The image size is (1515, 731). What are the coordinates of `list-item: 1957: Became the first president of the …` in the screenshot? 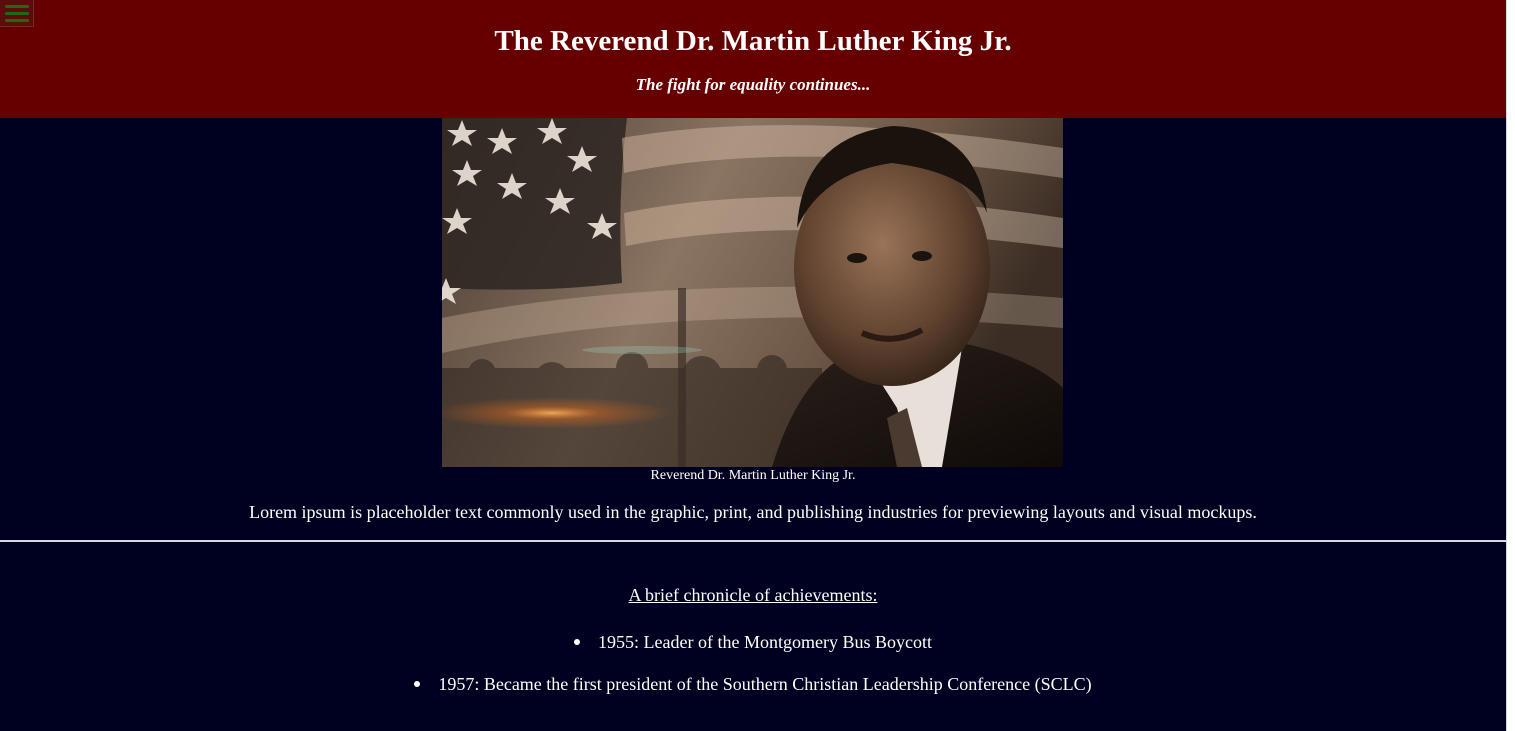 It's located at (753, 693).